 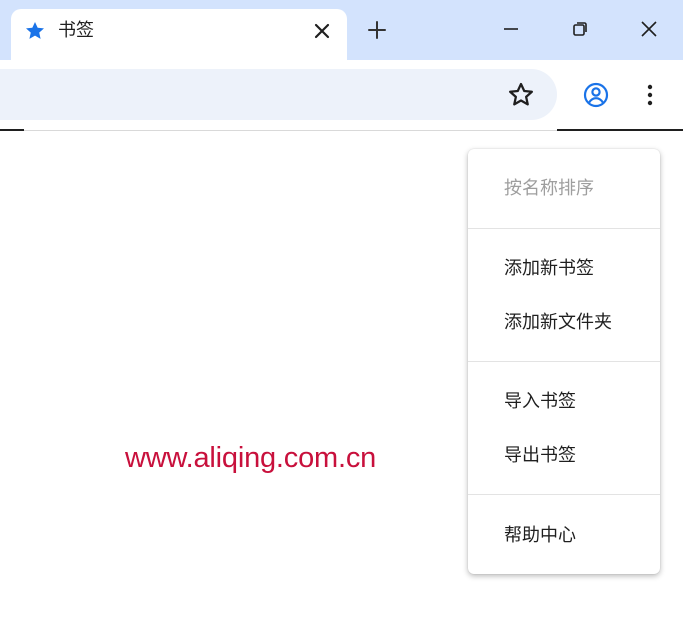 I want to click on star-icon, so click(x=35, y=30).